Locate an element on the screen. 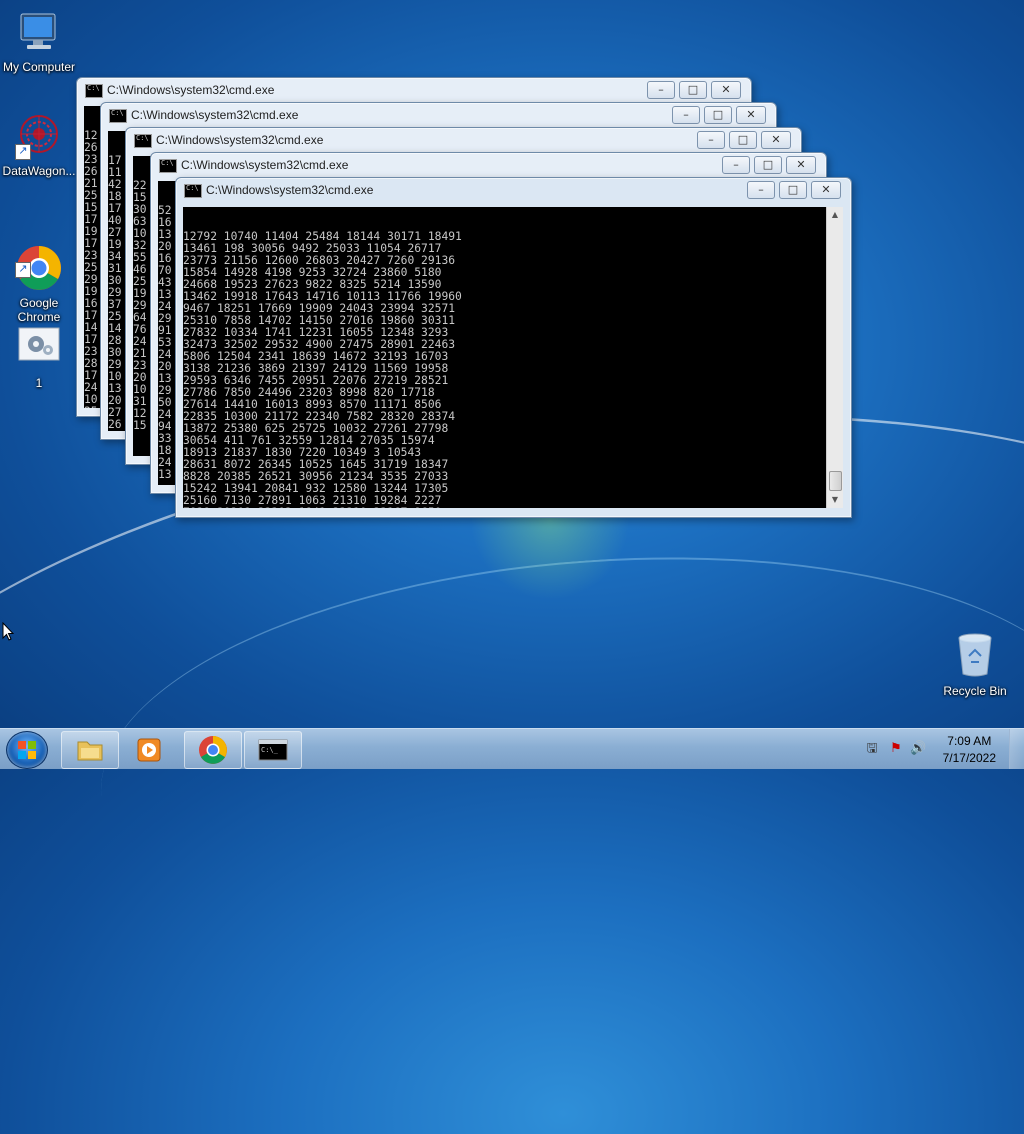 The image size is (1024, 1134). settings-file-icon is located at coordinates (39, 348).